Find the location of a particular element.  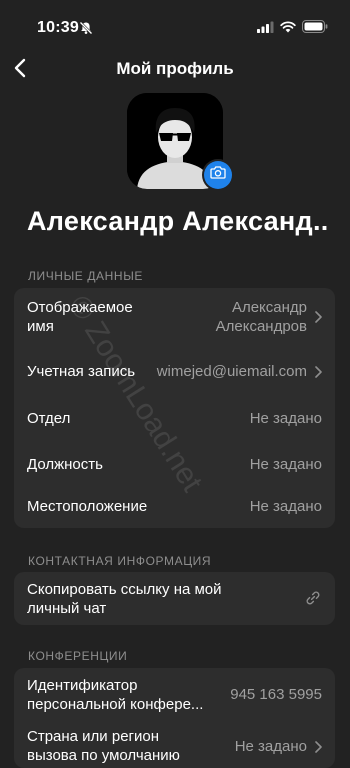

status-bar: 10:39 is located at coordinates (175, 26).